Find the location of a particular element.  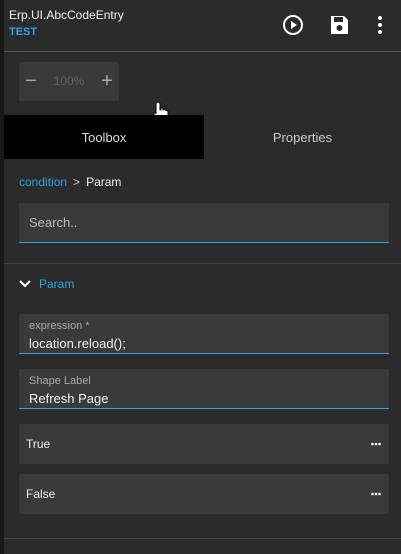

section-divider is located at coordinates (202, 263).